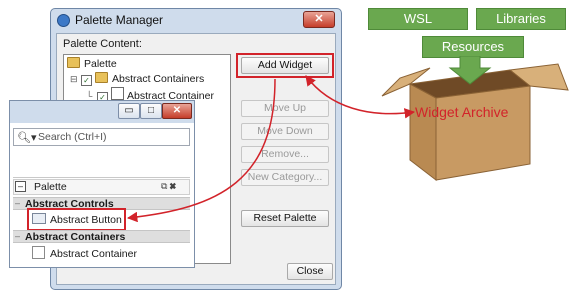 The height and width of the screenshot is (293, 572). What do you see at coordinates (360, 97) in the screenshot?
I see `archive-link-arrow` at bounding box center [360, 97].